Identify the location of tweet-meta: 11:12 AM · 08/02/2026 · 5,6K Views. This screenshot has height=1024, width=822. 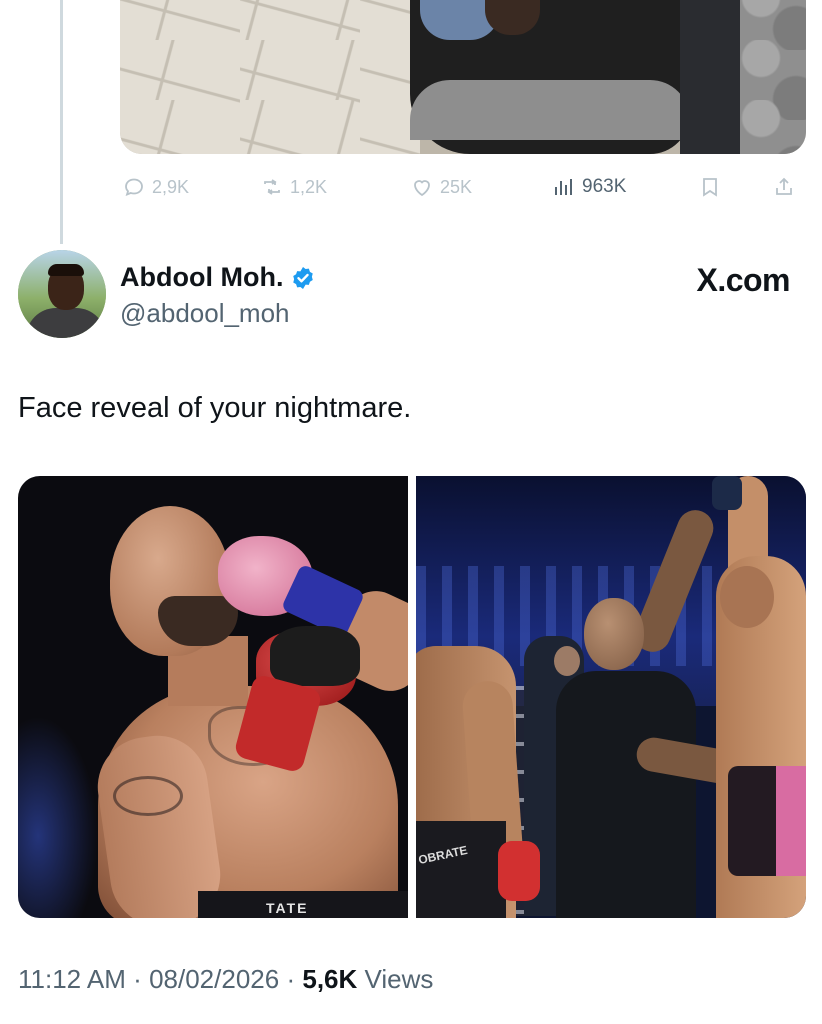
(225, 979).